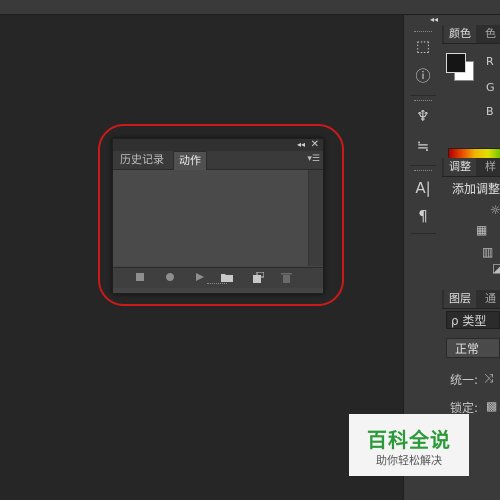  I want to click on layers-panel-tabs: 图层 通, so click(471, 299).